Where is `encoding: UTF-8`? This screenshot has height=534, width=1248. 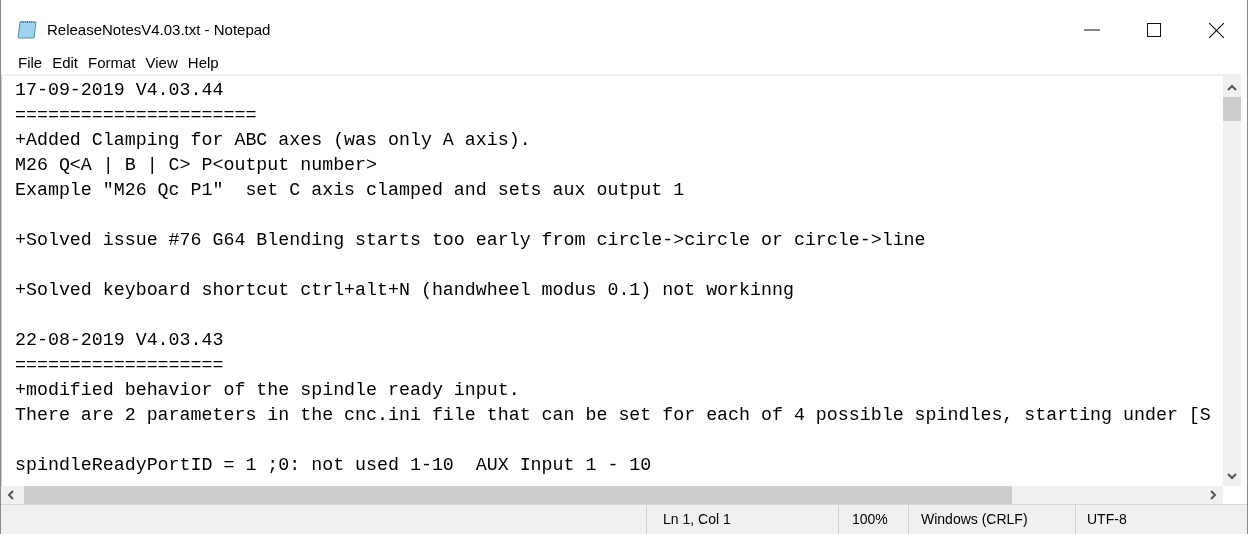
encoding: UTF-8 is located at coordinates (1107, 519).